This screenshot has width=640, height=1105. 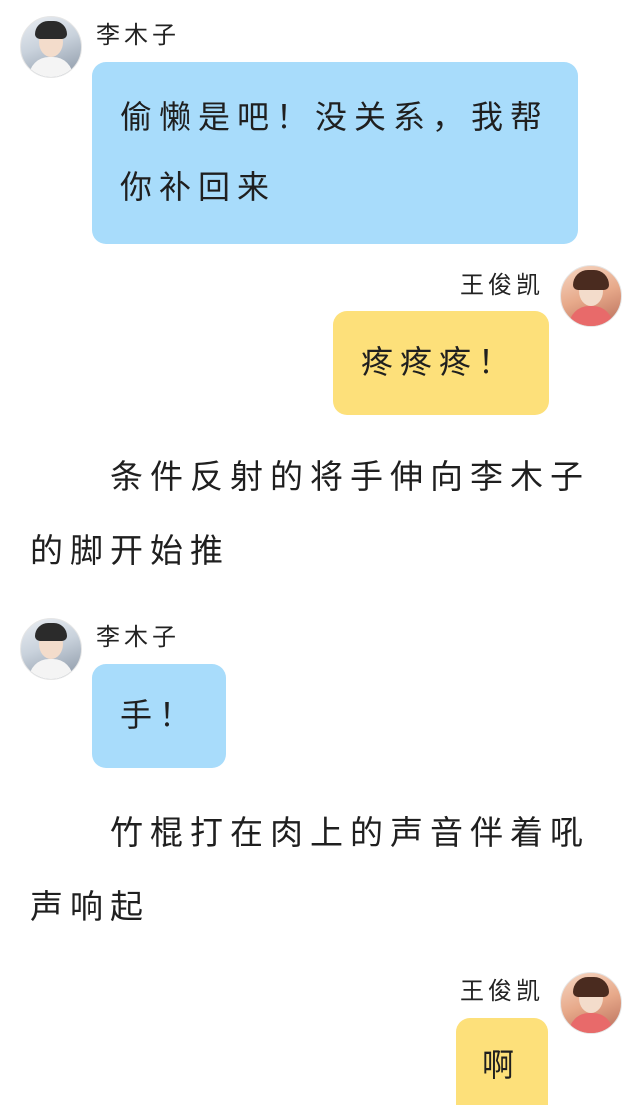 I want to click on message-bubble: 手！, so click(x=159, y=716).